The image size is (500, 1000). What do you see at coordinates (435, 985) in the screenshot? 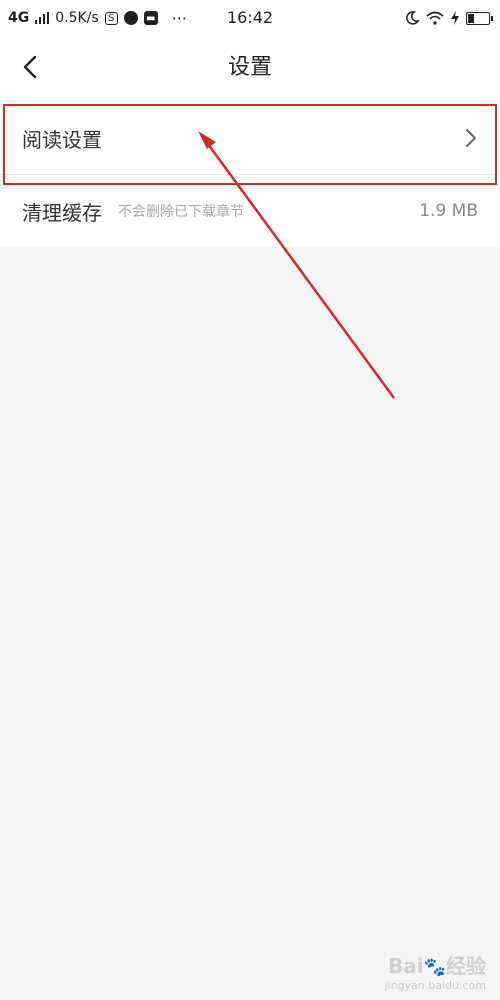
I see `watermark-url: jingyan.baidu.com` at bounding box center [435, 985].